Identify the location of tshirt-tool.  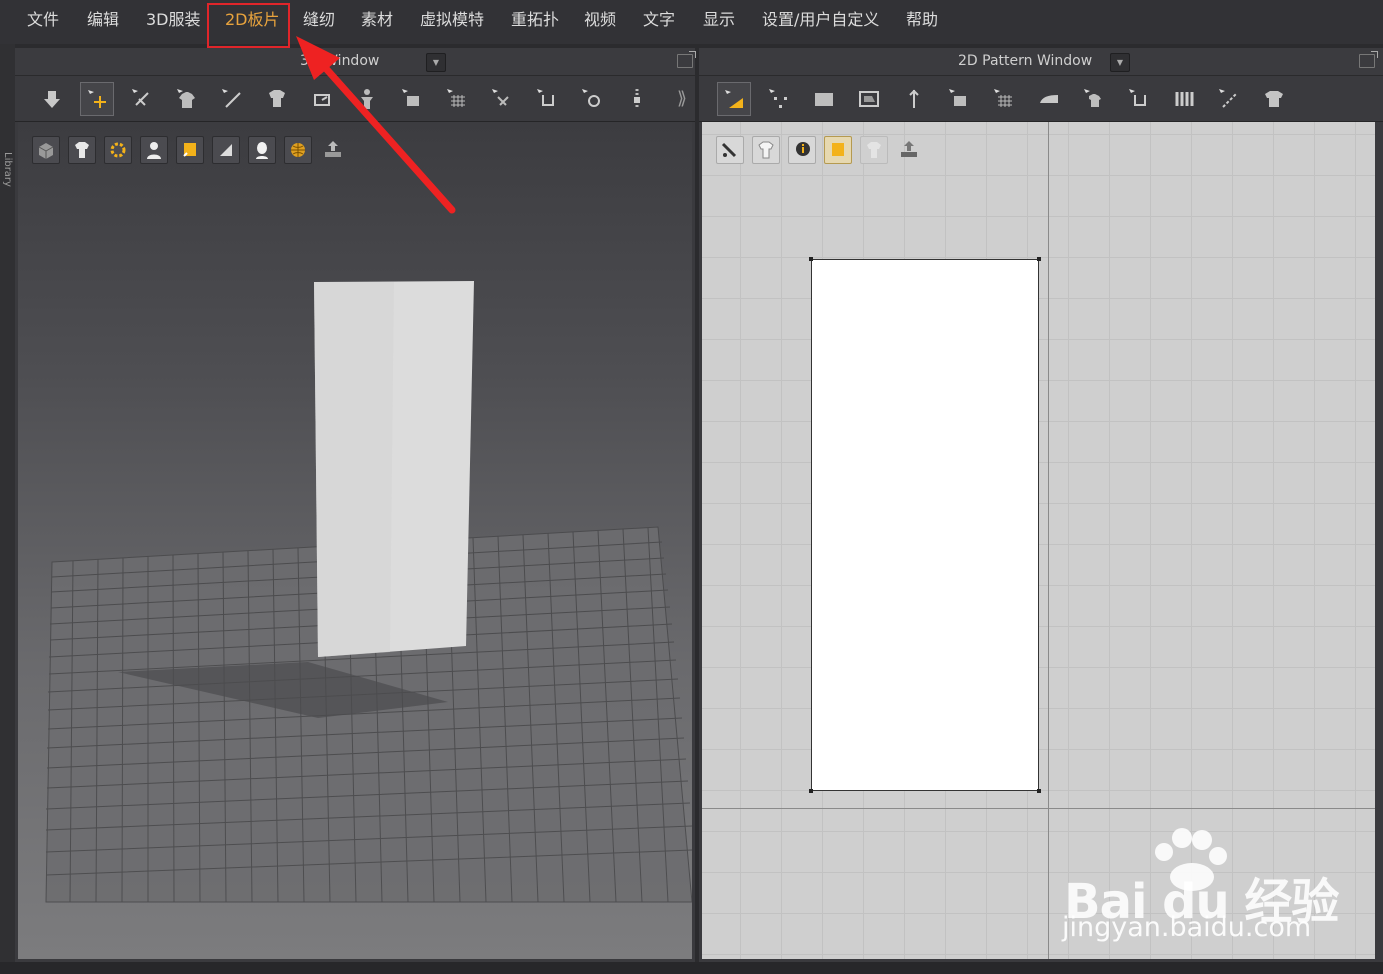
(1274, 99).